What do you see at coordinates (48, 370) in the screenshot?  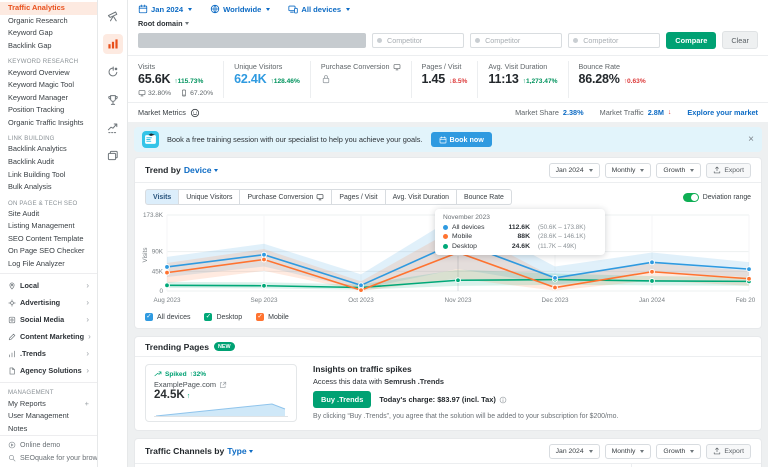 I see `sidebar-group-agency-solutions: Agency Solutions ›` at bounding box center [48, 370].